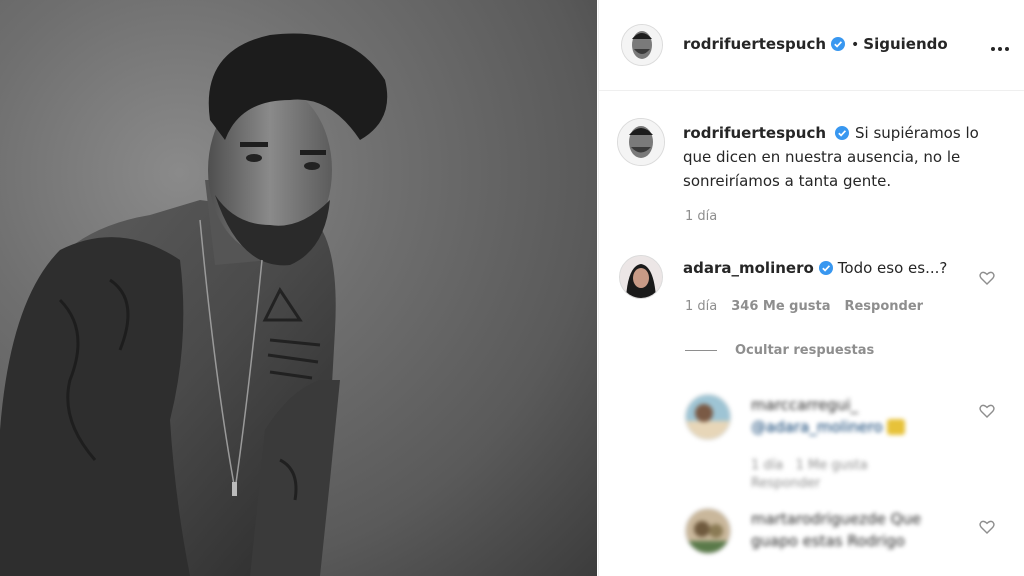 This screenshot has width=1024, height=576. What do you see at coordinates (701, 306) in the screenshot?
I see `comment-time: 1 día` at bounding box center [701, 306].